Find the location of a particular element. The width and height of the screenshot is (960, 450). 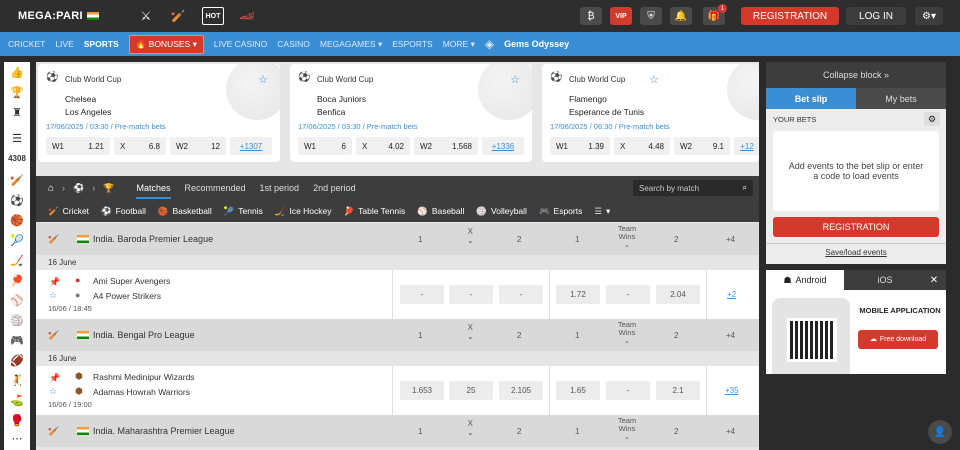

tab-ios: iOS is located at coordinates (883, 280).